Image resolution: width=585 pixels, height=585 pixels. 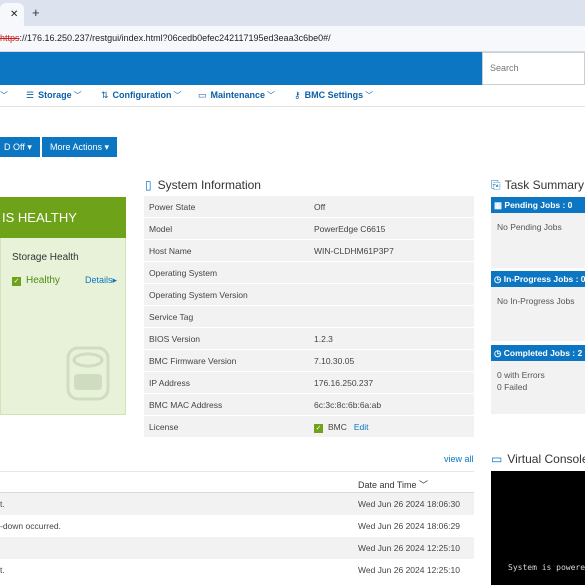 What do you see at coordinates (544, 279) in the screenshot?
I see `inprogress-jobs-label: In-Progress Jobs : 0` at bounding box center [544, 279].